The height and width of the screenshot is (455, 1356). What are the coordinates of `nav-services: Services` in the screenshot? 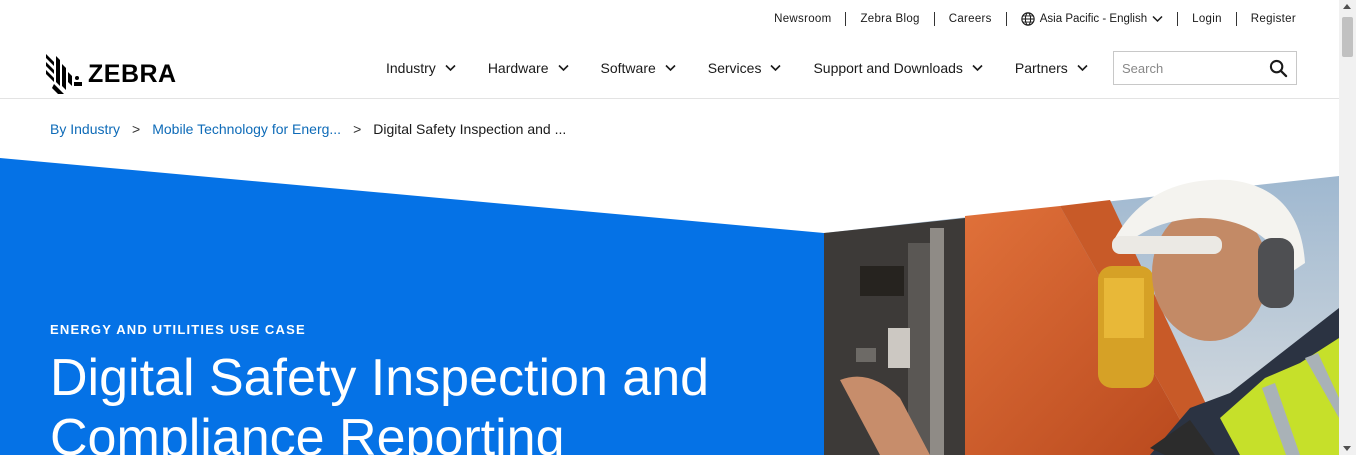 It's located at (745, 68).